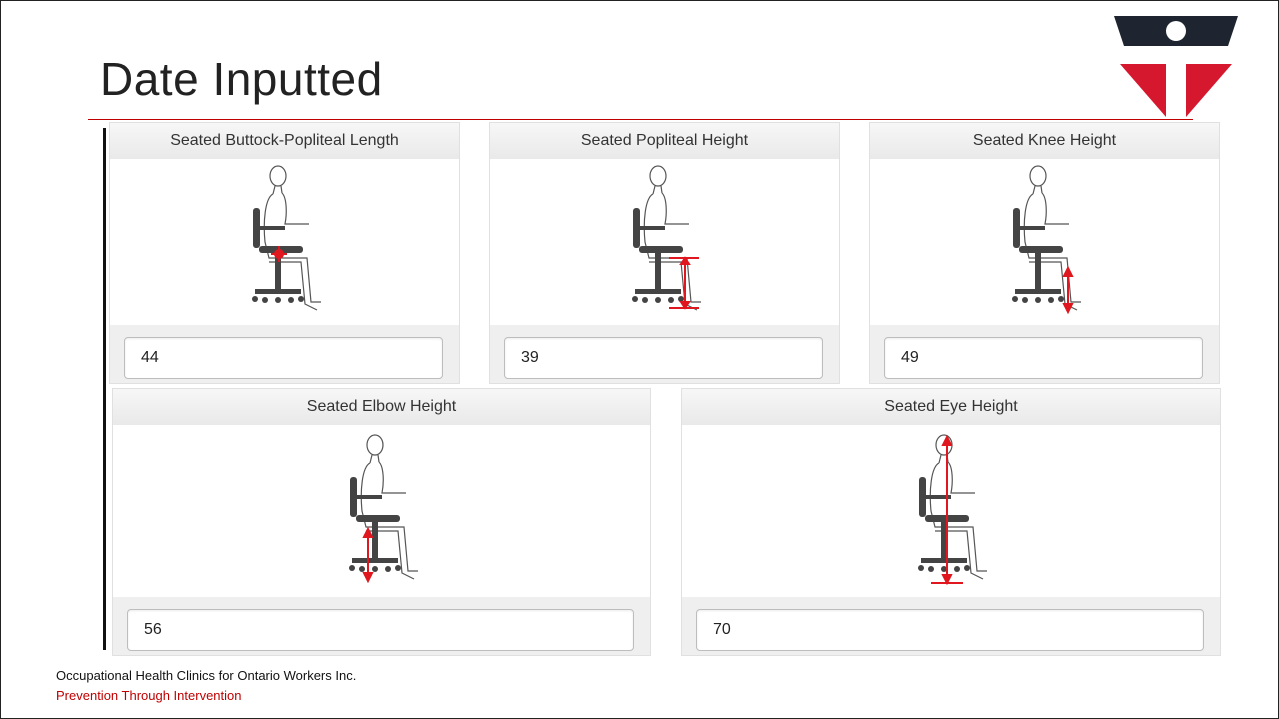 This screenshot has height=719, width=1279. I want to click on title-divider, so click(640, 119).